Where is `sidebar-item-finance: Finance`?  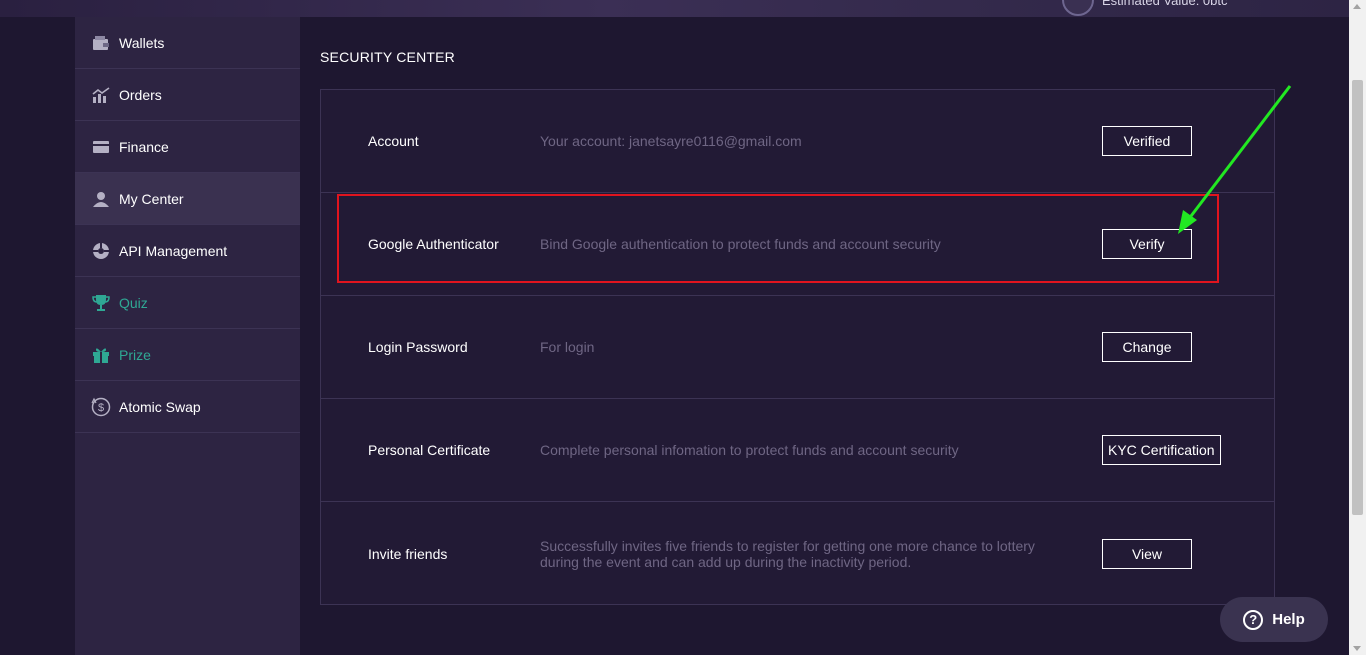
sidebar-item-finance: Finance is located at coordinates (187, 147).